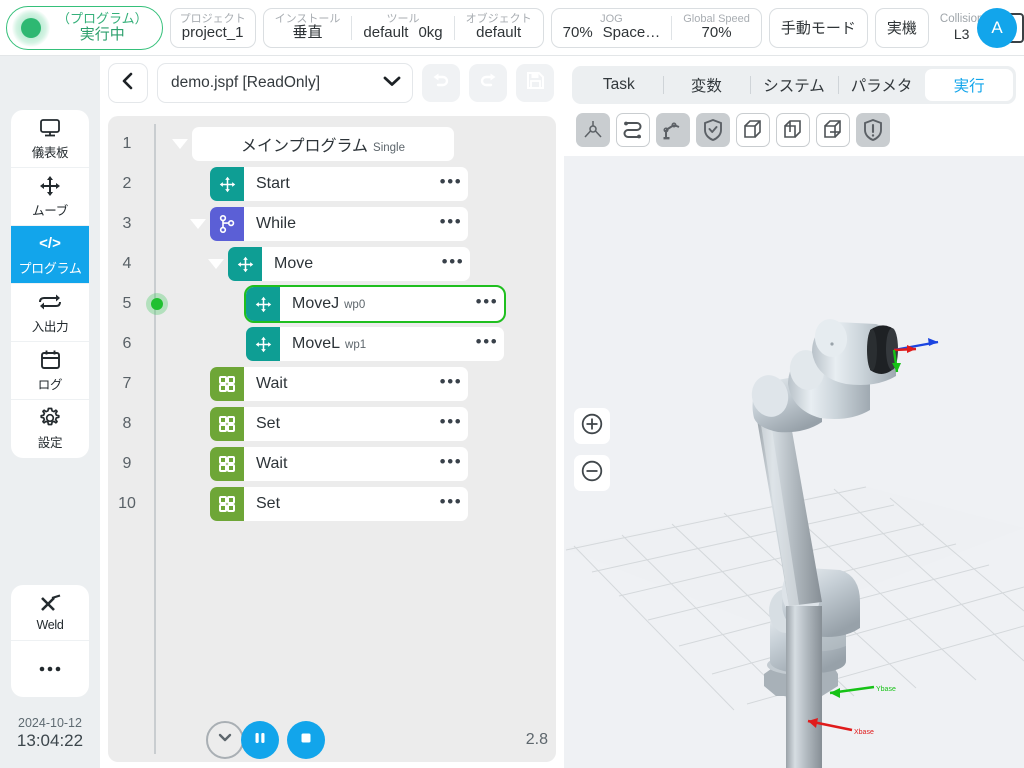 The height and width of the screenshot is (768, 1024). I want to click on manual-mode-button: 手動モード, so click(818, 27).